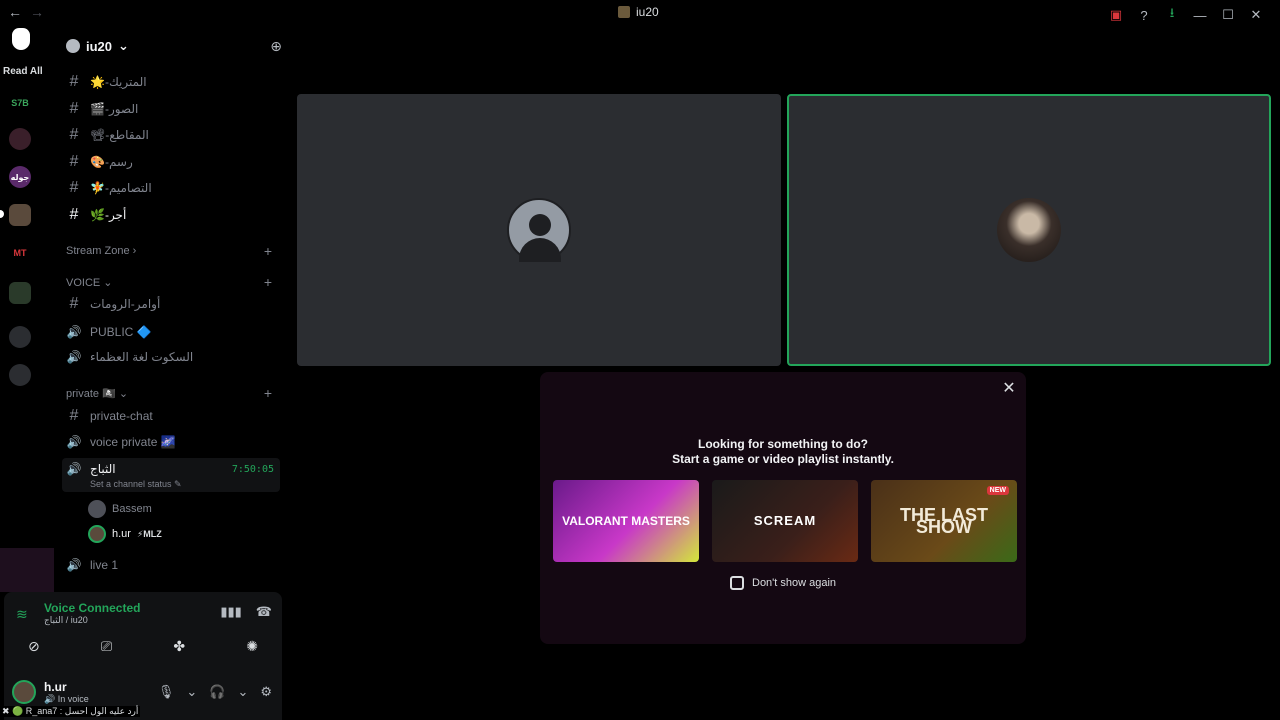  What do you see at coordinates (166, 692) in the screenshot?
I see `microphone-icon: 🎙` at bounding box center [166, 692].